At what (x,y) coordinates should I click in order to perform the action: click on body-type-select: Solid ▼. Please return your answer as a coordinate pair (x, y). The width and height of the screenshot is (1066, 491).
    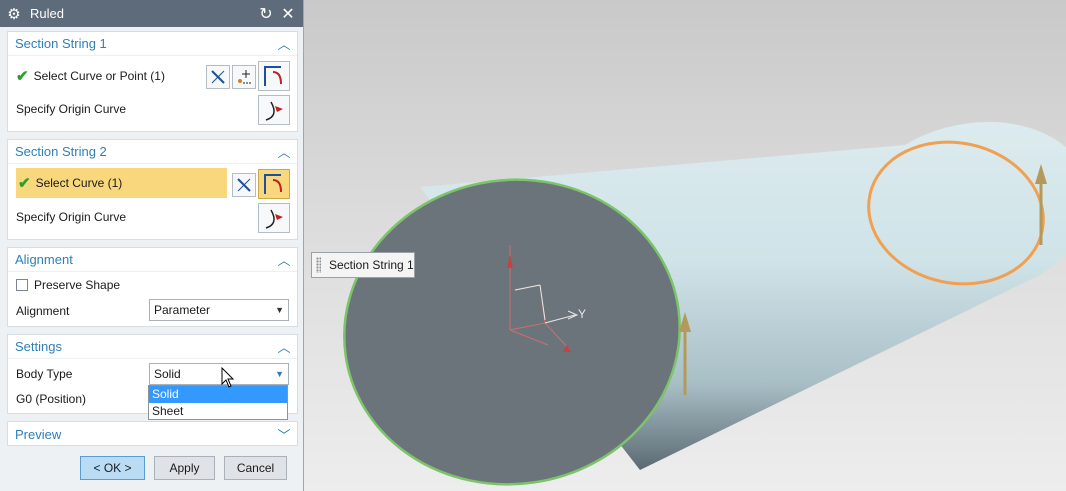
    Looking at the image, I should click on (219, 374).